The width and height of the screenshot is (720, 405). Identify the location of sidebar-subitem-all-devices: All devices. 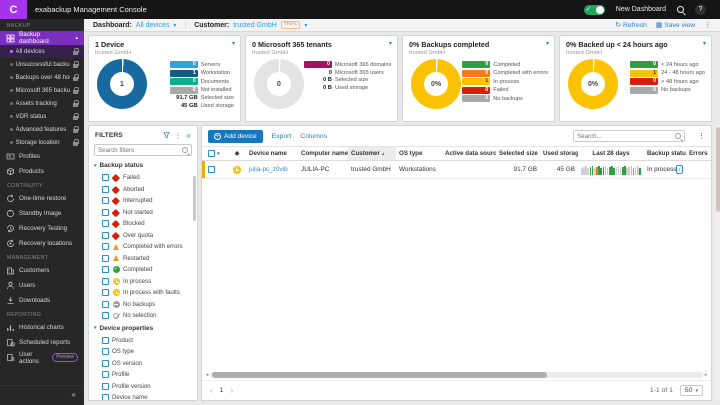
(42, 51).